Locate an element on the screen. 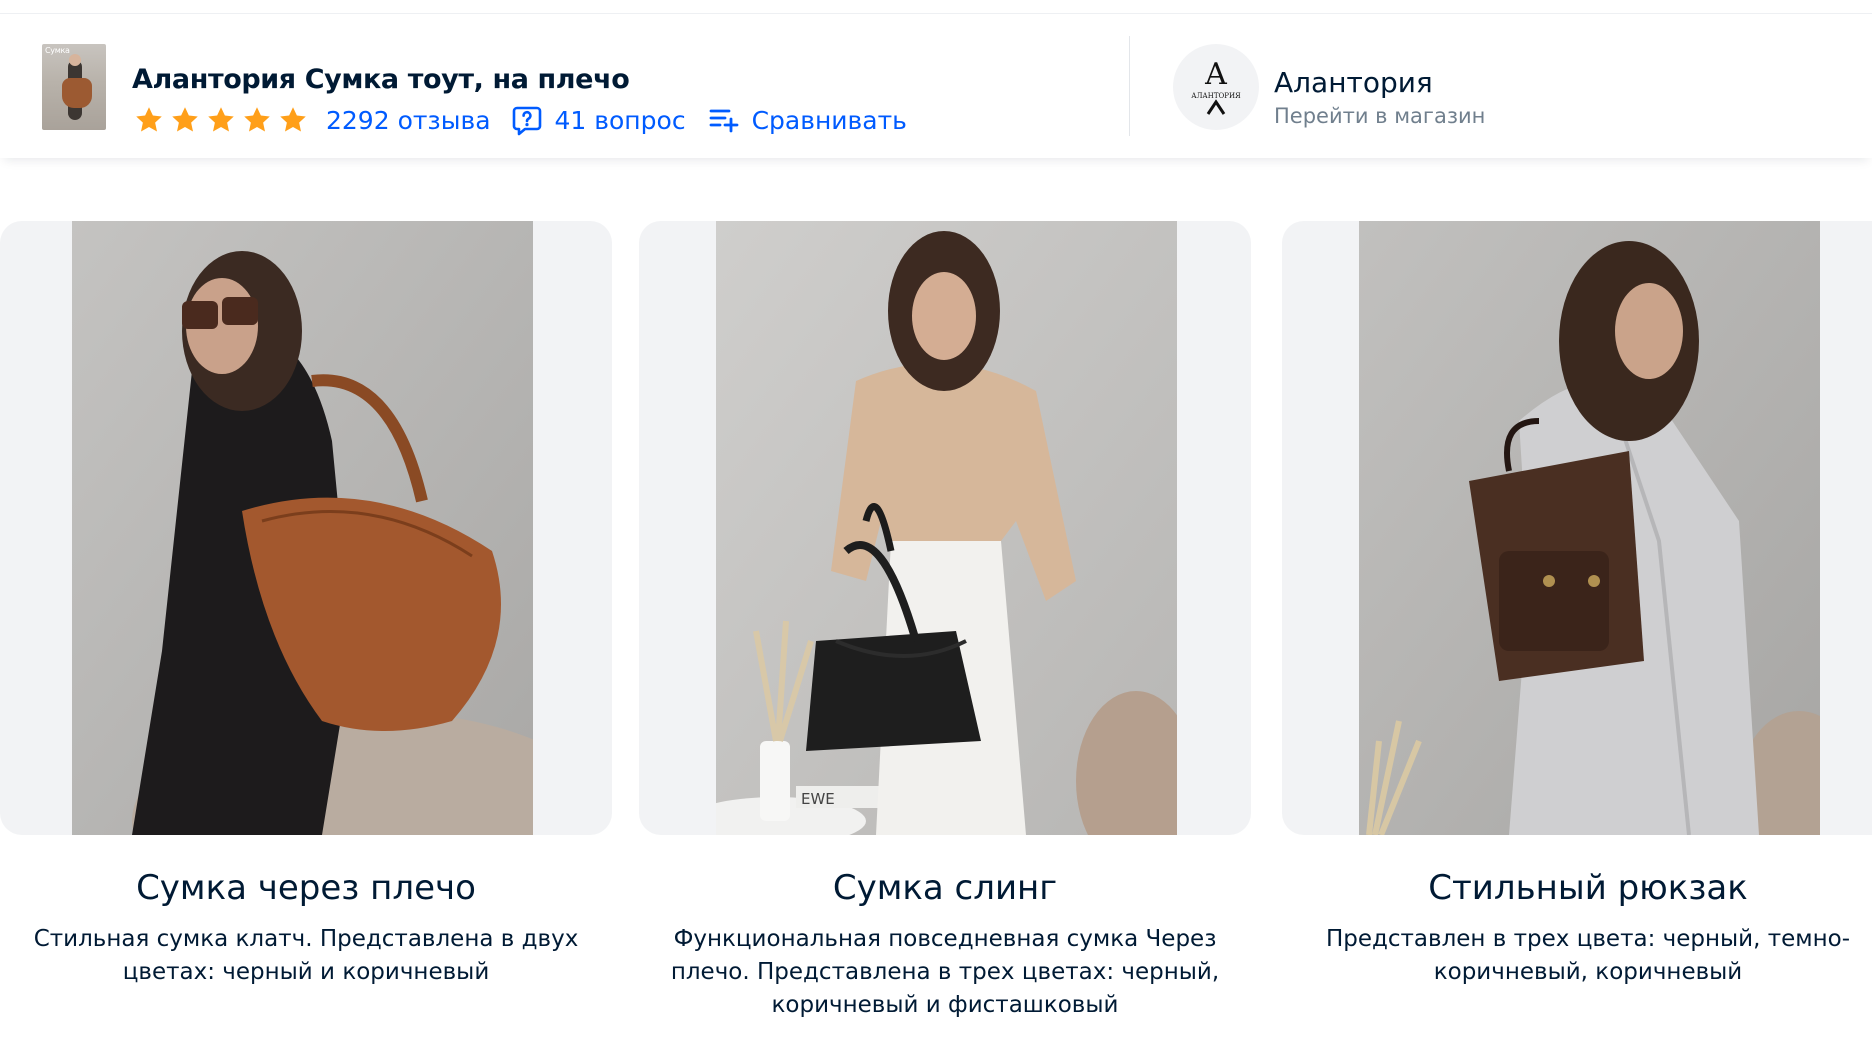 Image resolution: width=1872 pixels, height=1062 pixels. svg-text: EWE is located at coordinates (818, 799).